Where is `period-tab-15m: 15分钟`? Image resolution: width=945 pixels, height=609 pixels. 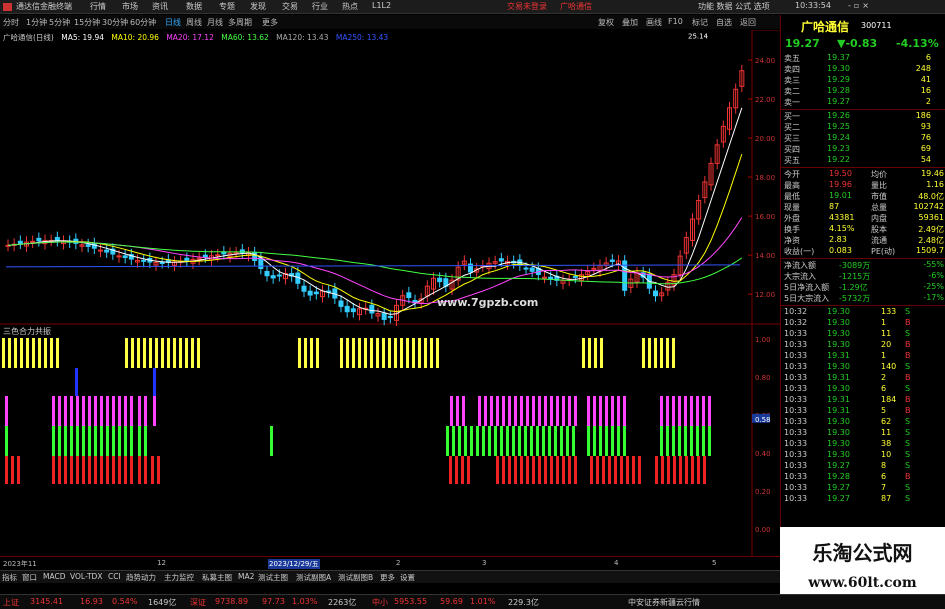
period-tab-15m: 15分钟 is located at coordinates (87, 22).